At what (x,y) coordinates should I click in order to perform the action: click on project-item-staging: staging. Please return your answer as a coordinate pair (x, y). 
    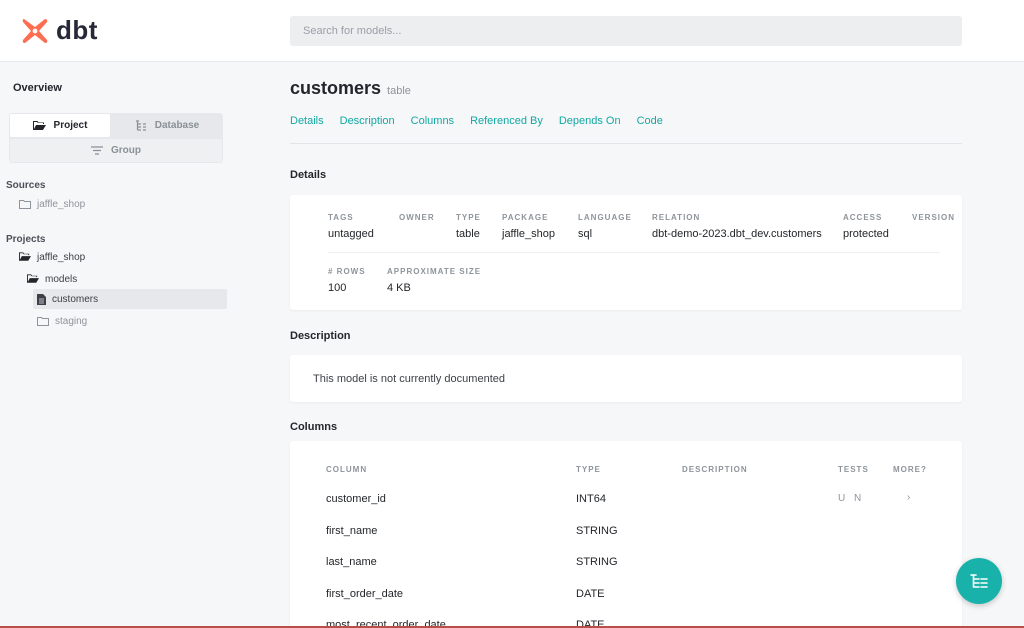
    Looking at the image, I should click on (62, 321).